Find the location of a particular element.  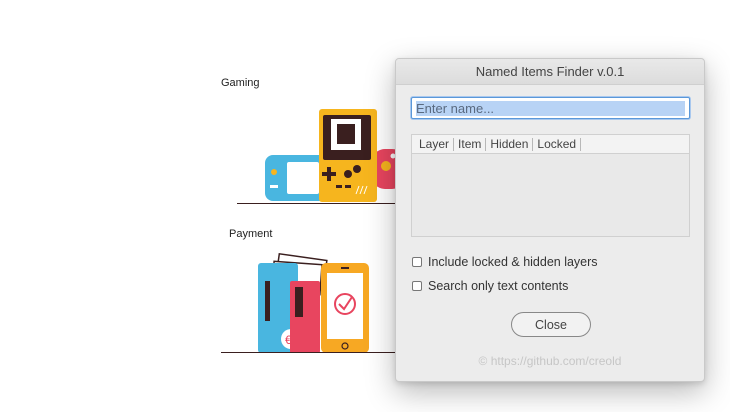

results-header: Layer Item Hidden Locked is located at coordinates (550, 144).